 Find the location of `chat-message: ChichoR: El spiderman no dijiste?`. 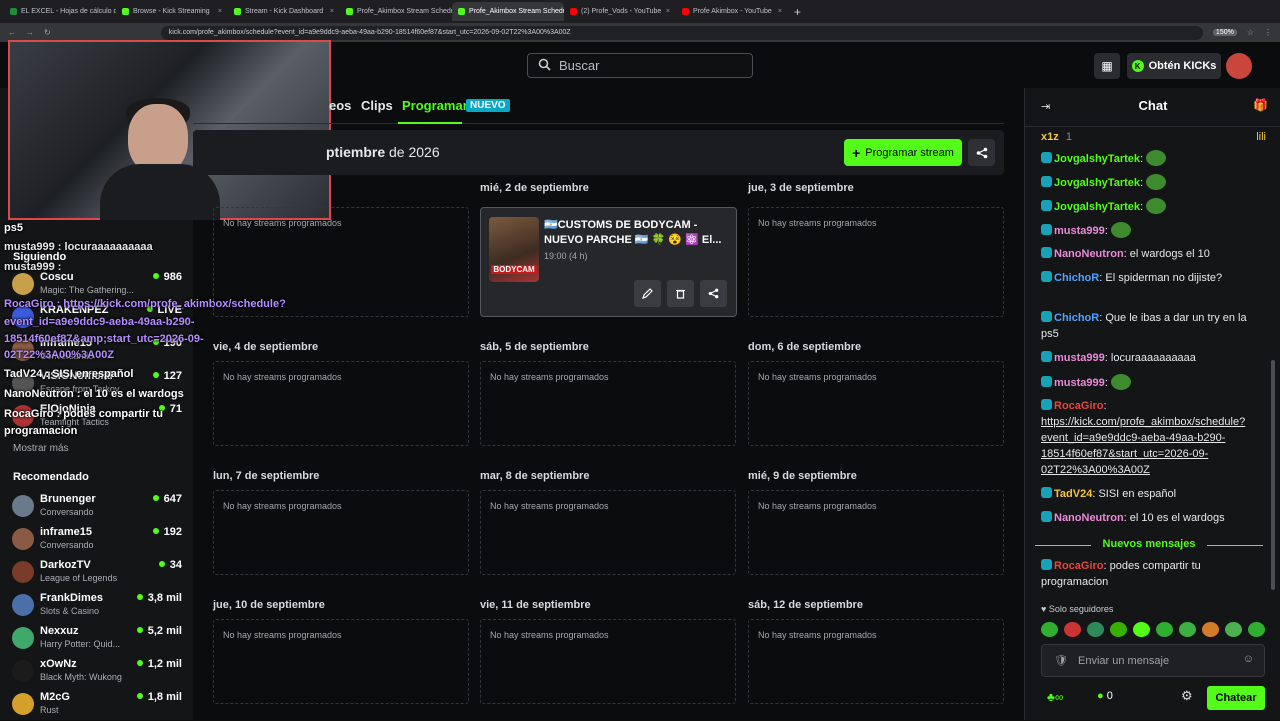

chat-message: ChichoR: El spiderman no dijiste? is located at coordinates (1153, 278).